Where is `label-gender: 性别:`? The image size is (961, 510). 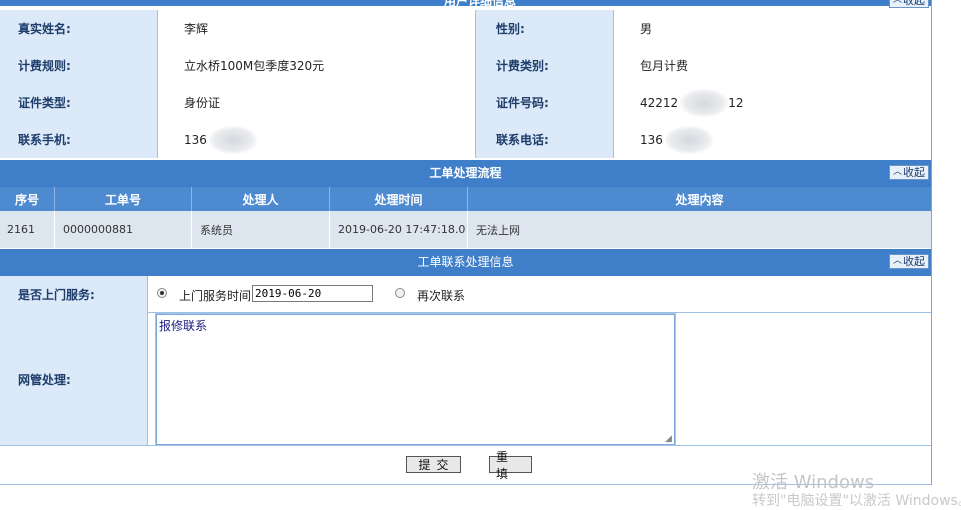 label-gender: 性别: is located at coordinates (544, 28).